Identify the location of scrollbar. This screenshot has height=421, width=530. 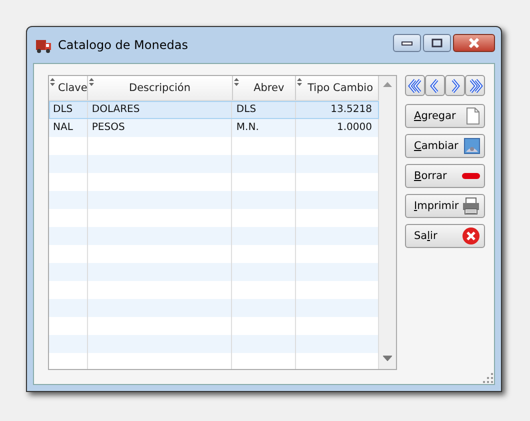
(387, 222).